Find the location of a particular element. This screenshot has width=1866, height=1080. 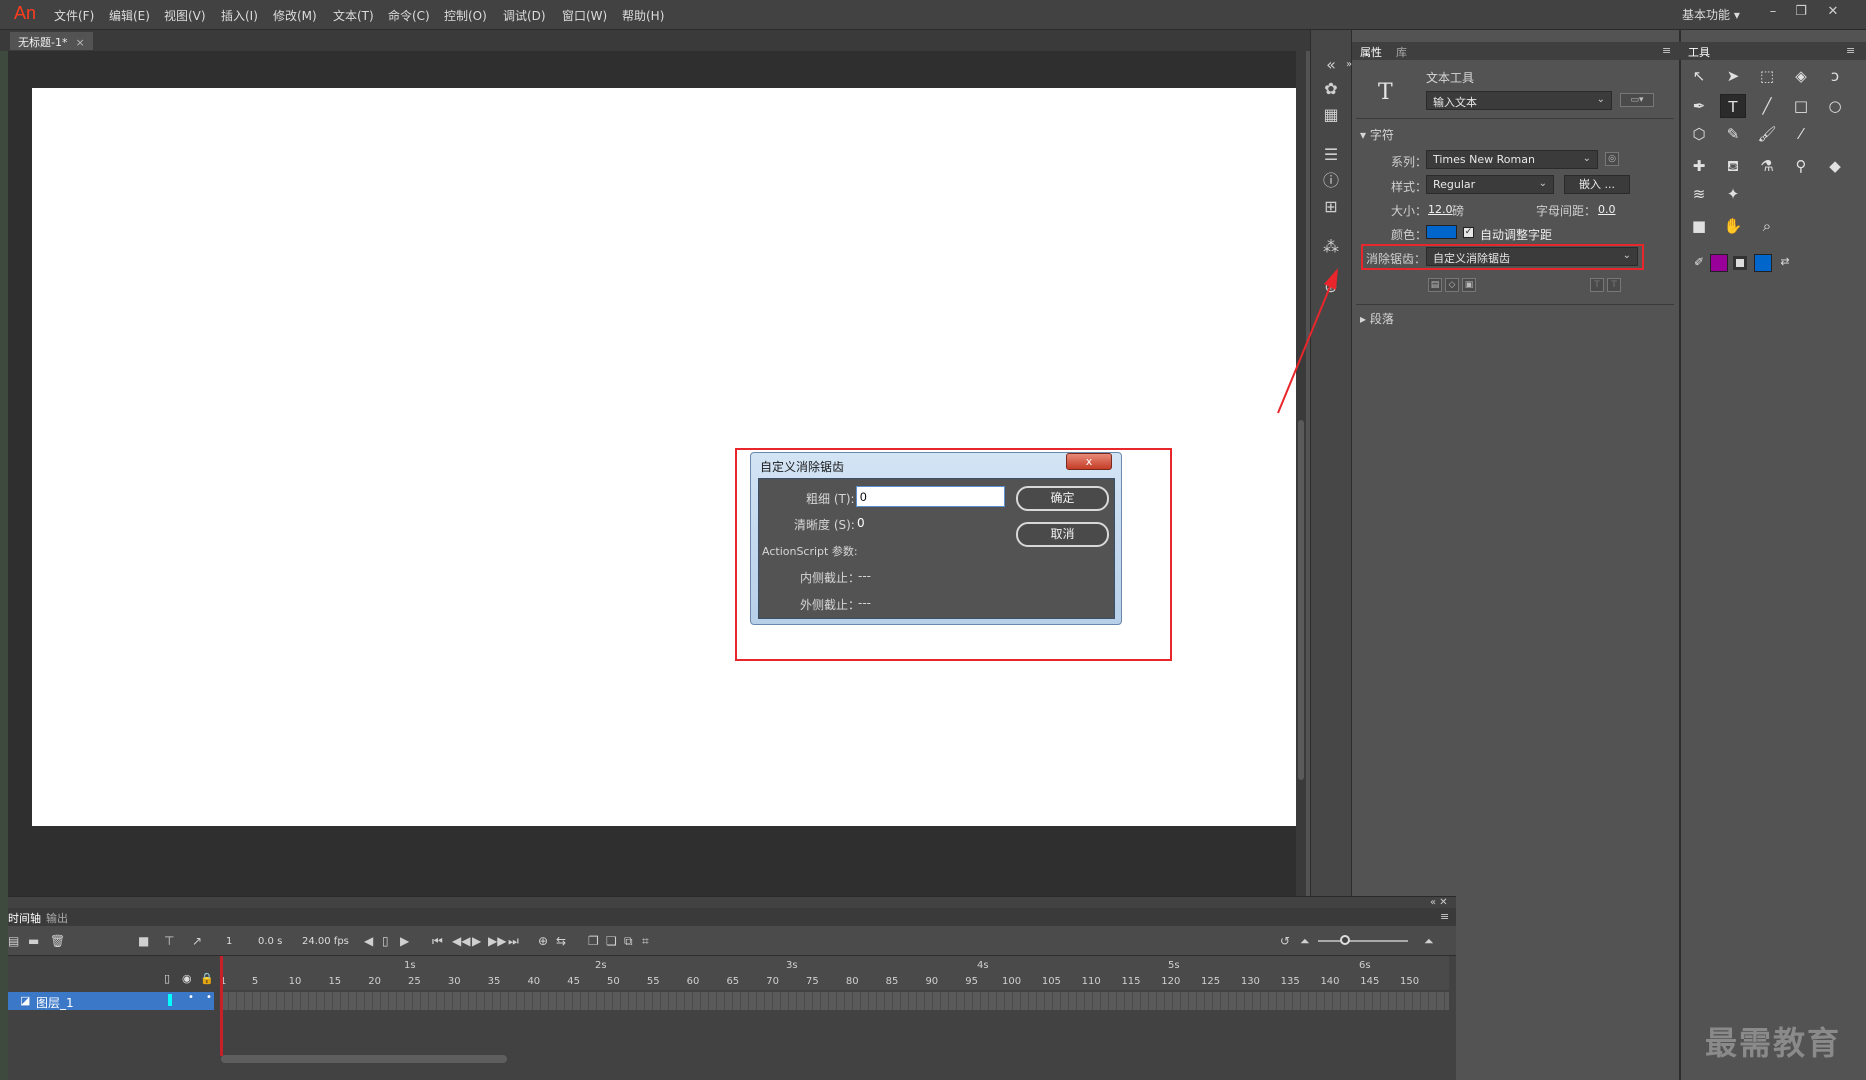

library-icon: ▦ is located at coordinates (1331, 115).